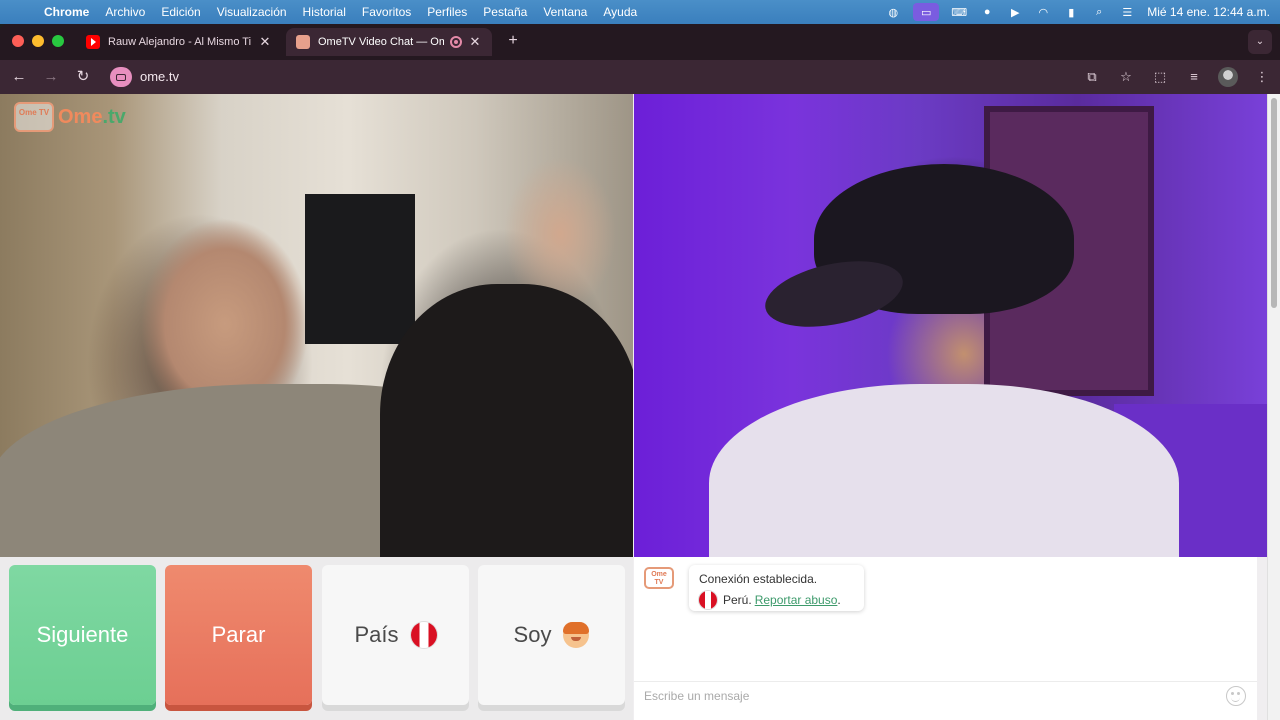 Image resolution: width=1280 pixels, height=720 pixels. I want to click on tab-ometv: OmeTV Video Chat — Ome ✕, so click(389, 42).